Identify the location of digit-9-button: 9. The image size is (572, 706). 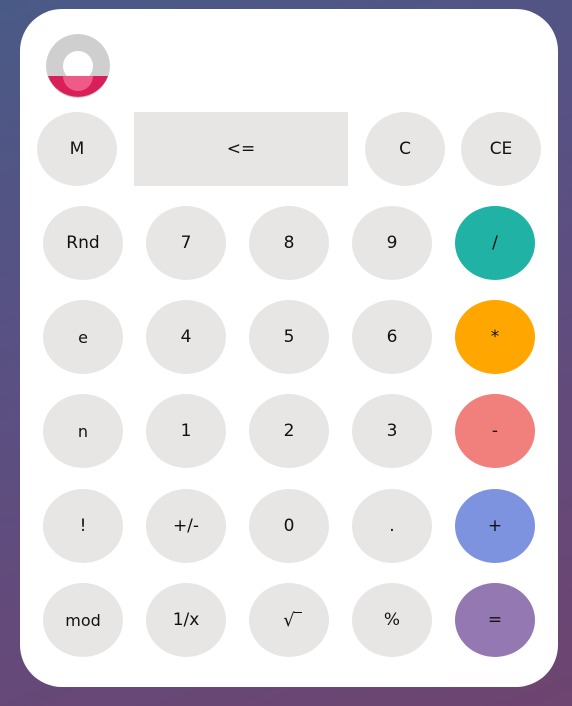
(392, 243).